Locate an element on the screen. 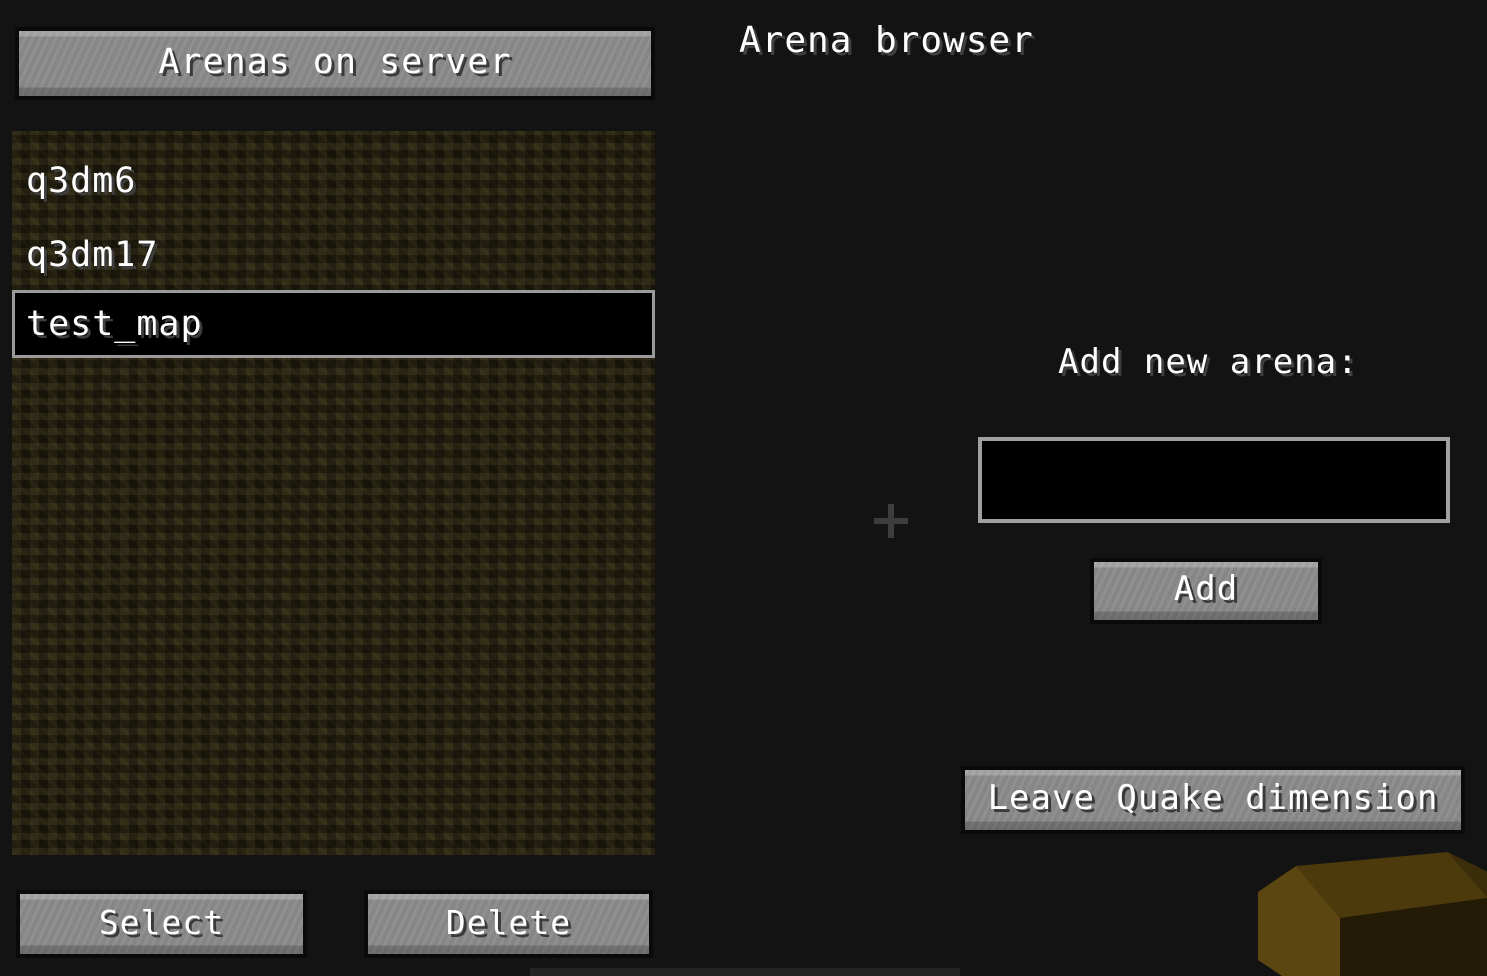  held-block-item is located at coordinates (1367, 914).